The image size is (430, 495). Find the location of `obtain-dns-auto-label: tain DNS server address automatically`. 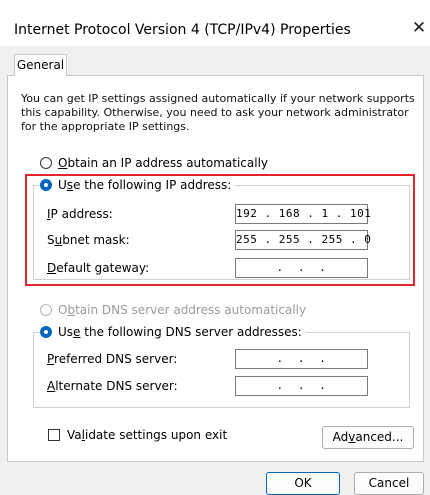

obtain-dns-auto-label: tain DNS server address automatically is located at coordinates (191, 310).